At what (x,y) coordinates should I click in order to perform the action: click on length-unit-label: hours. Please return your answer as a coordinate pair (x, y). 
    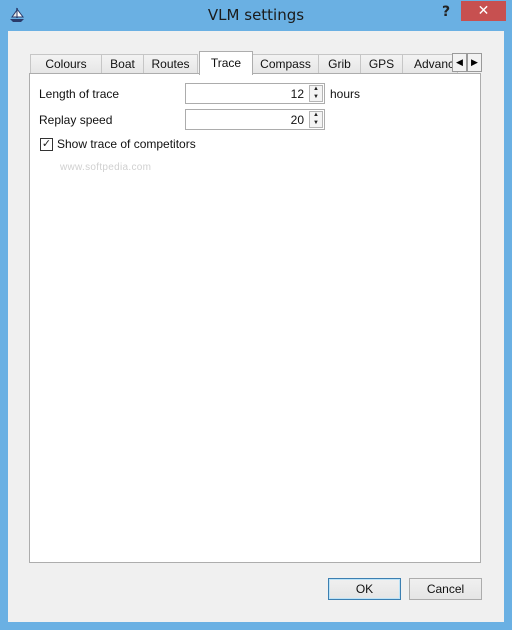
    Looking at the image, I should click on (345, 94).